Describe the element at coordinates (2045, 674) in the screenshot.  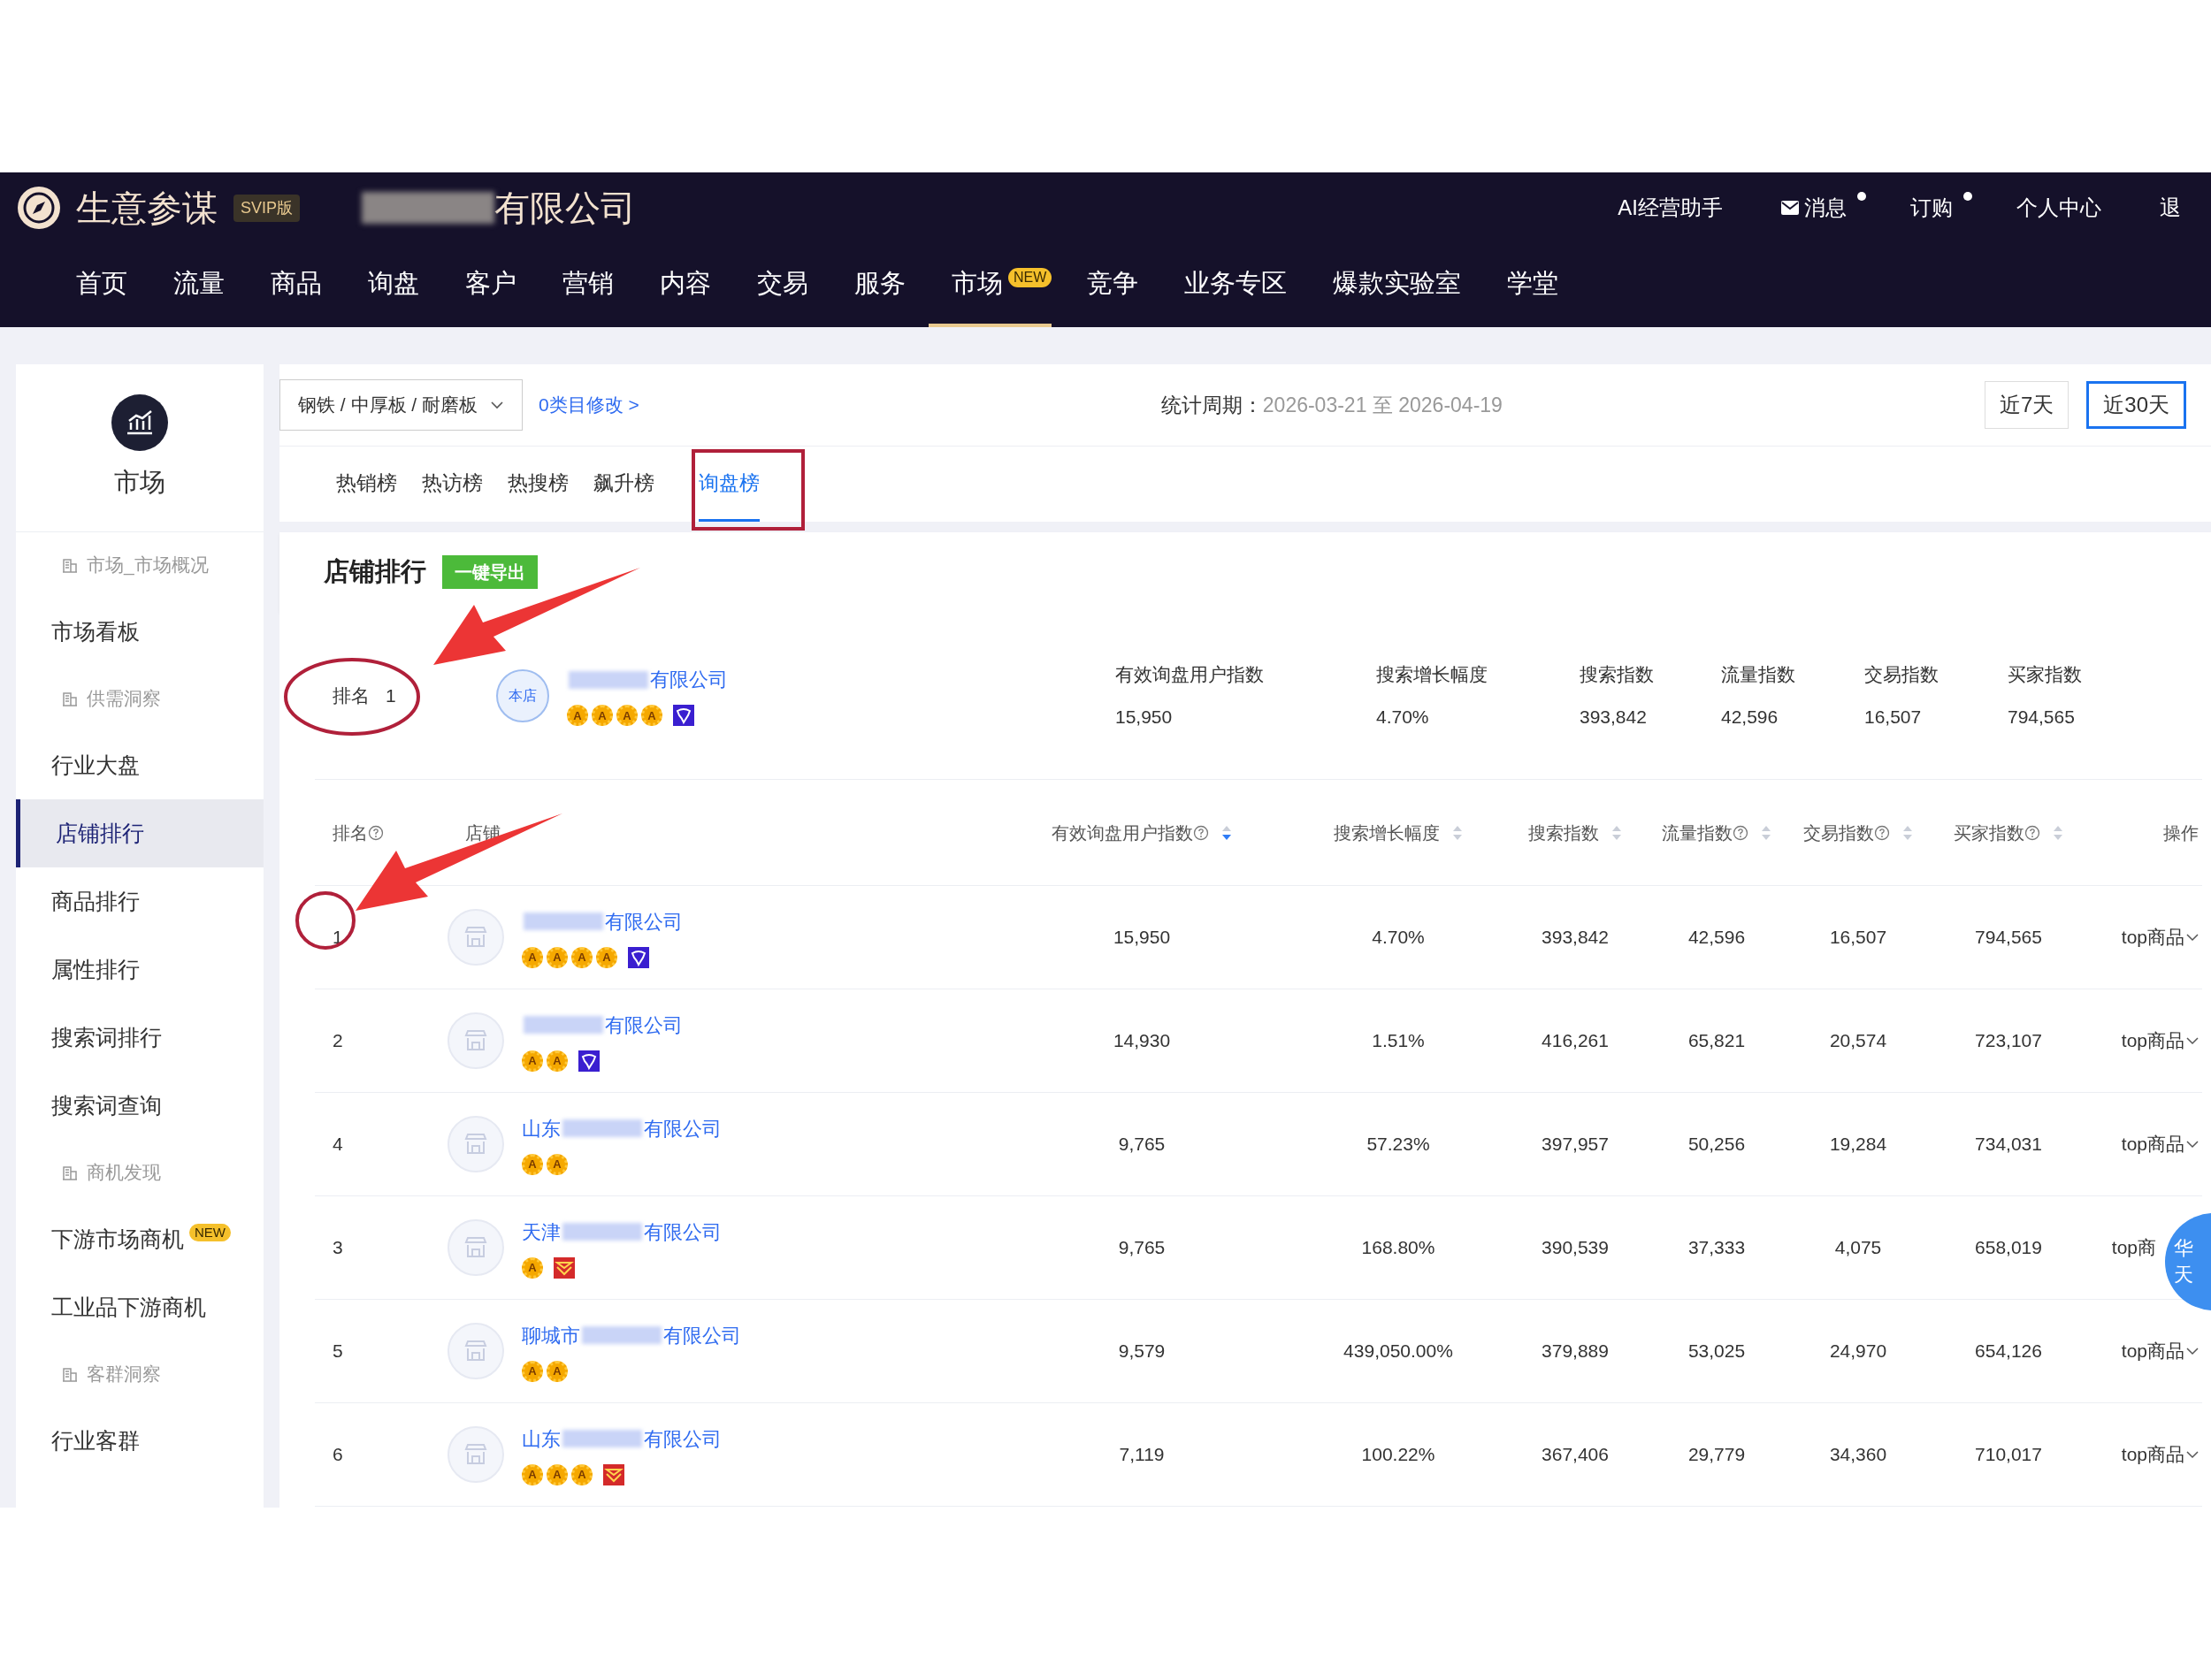
I see `metric-label: 买家指数` at that location.